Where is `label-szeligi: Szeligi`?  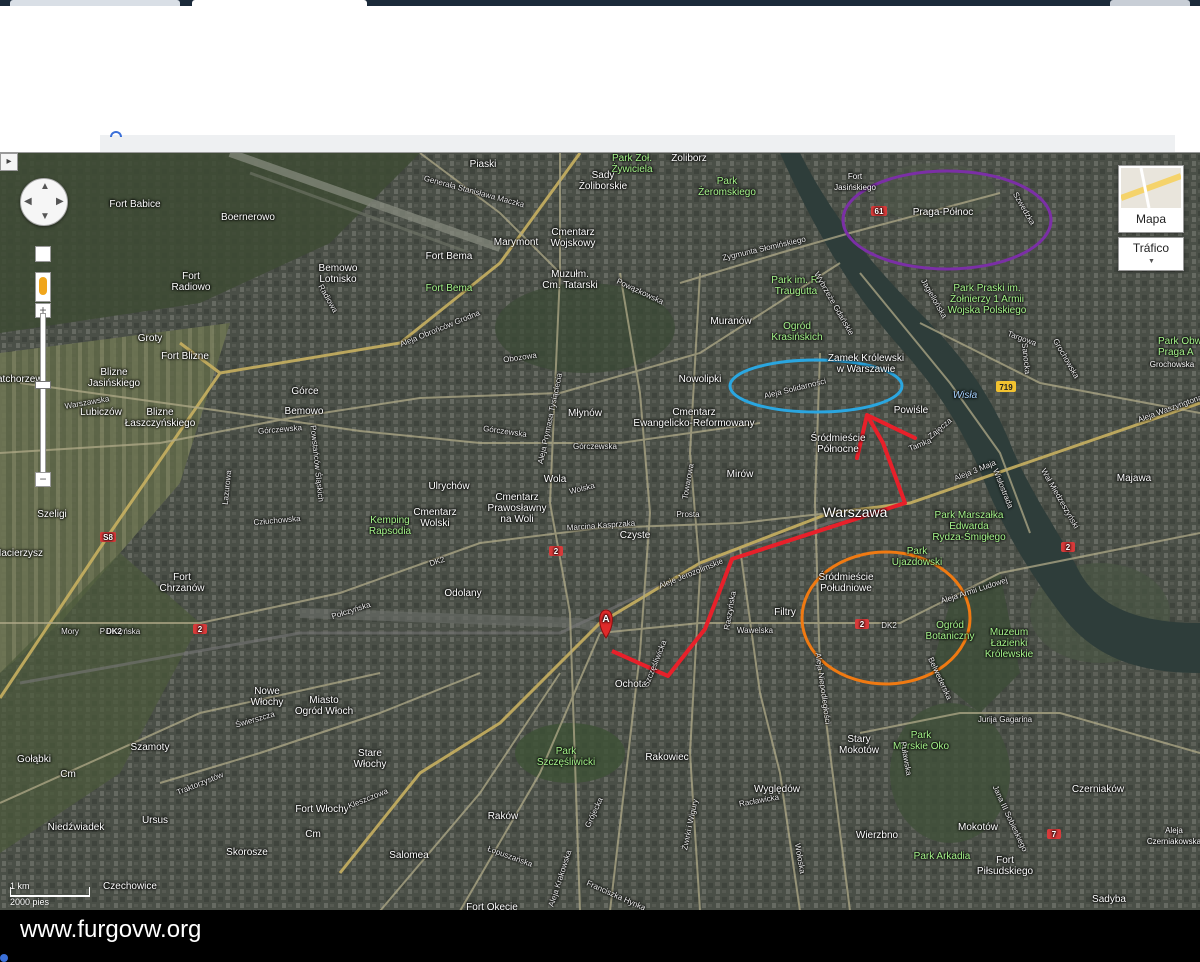
label-szeligi: Szeligi is located at coordinates (52, 514).